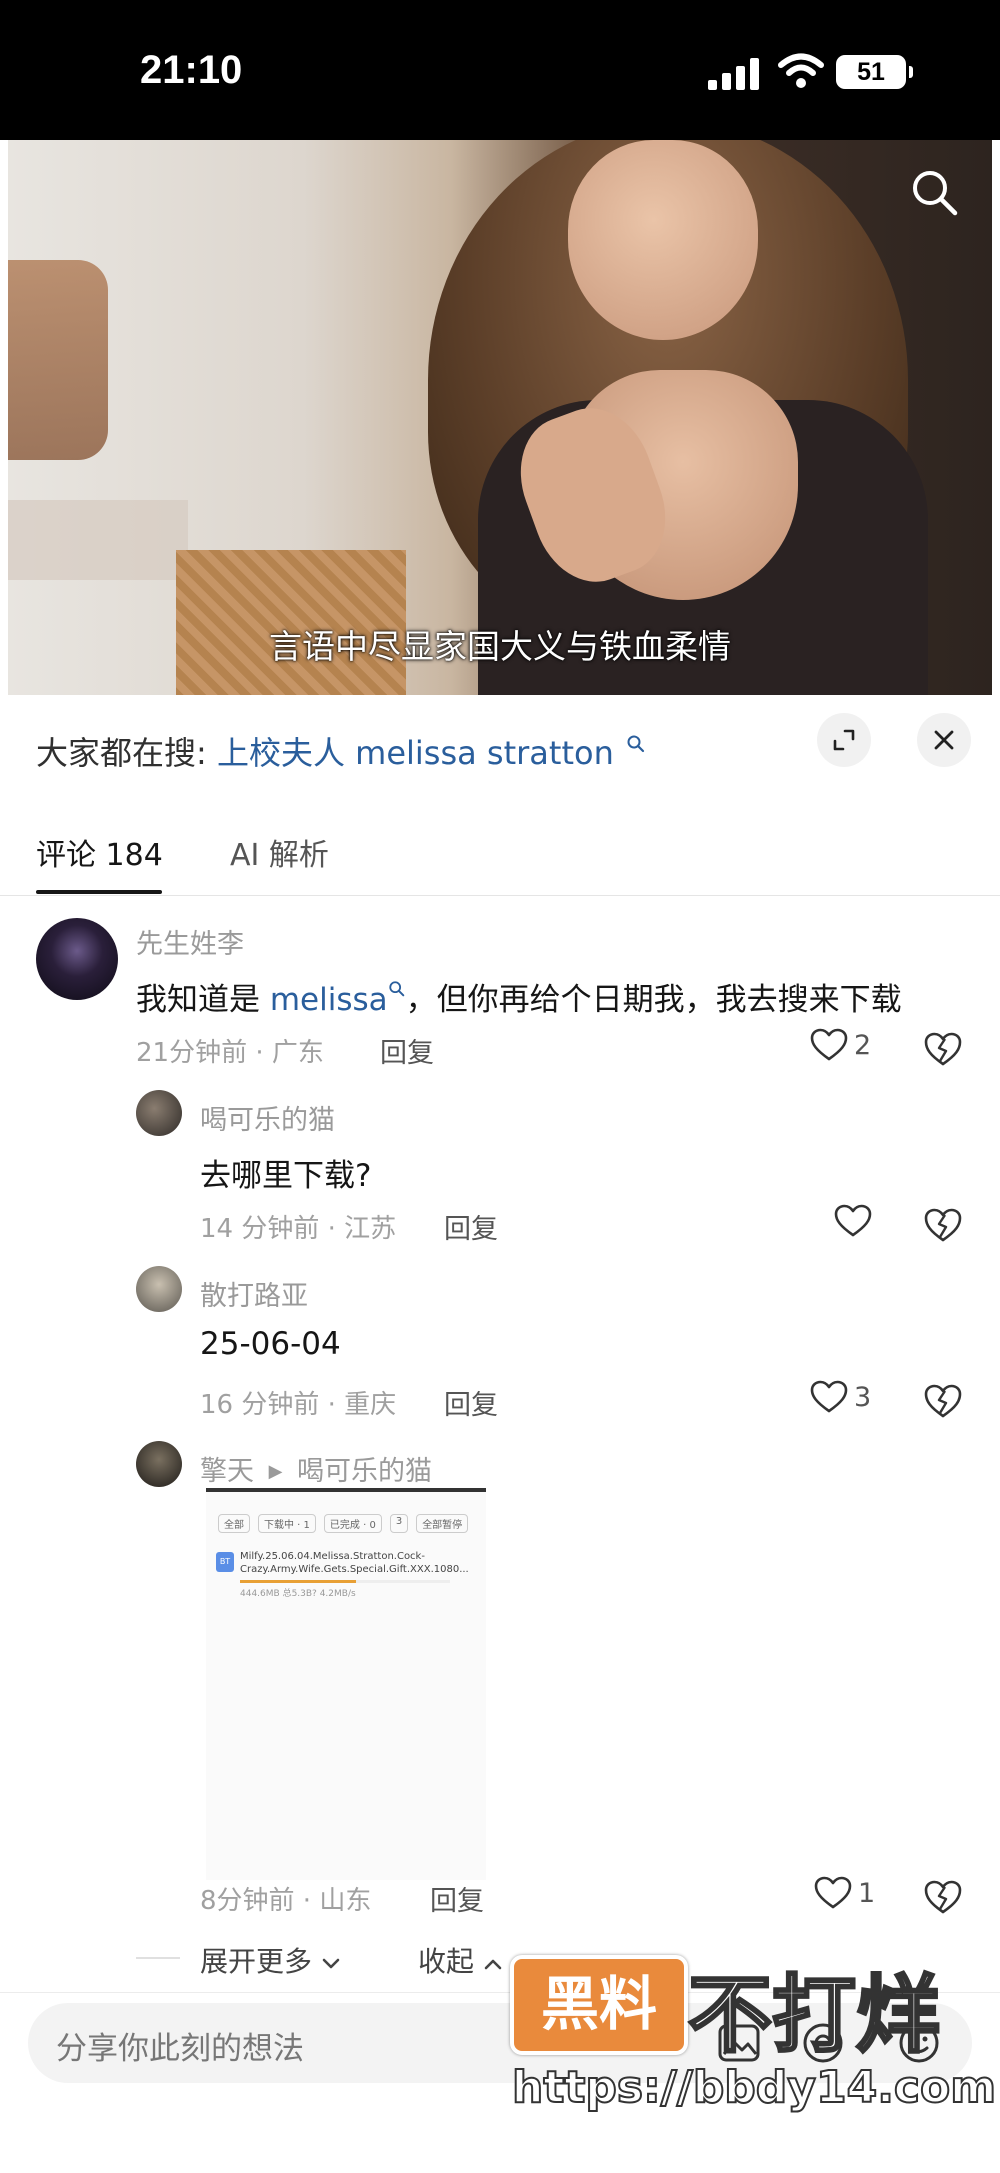  What do you see at coordinates (267, 1117) in the screenshot?
I see `reply-username: 喝可乐的猫` at bounding box center [267, 1117].